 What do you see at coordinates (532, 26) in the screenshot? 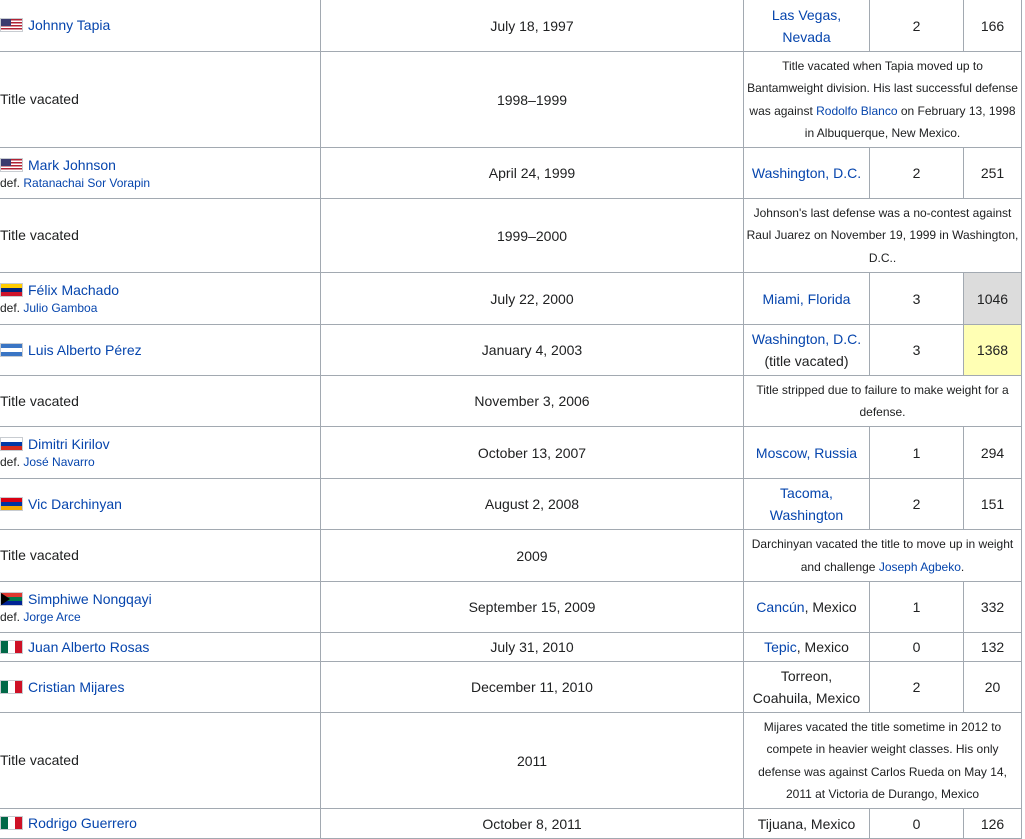
I see `date-cell: July 18, 1997` at bounding box center [532, 26].